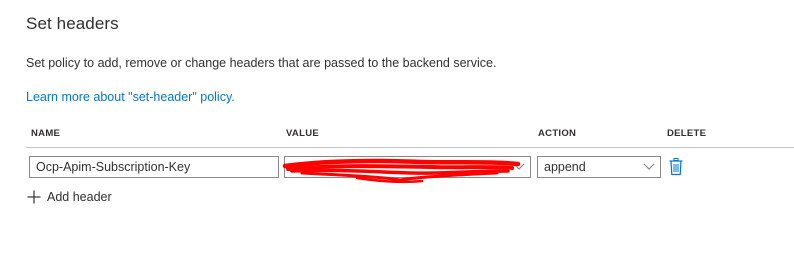 The image size is (794, 269). What do you see at coordinates (130, 97) in the screenshot?
I see `learn-more-link: Learn more about "set-header" policy.` at bounding box center [130, 97].